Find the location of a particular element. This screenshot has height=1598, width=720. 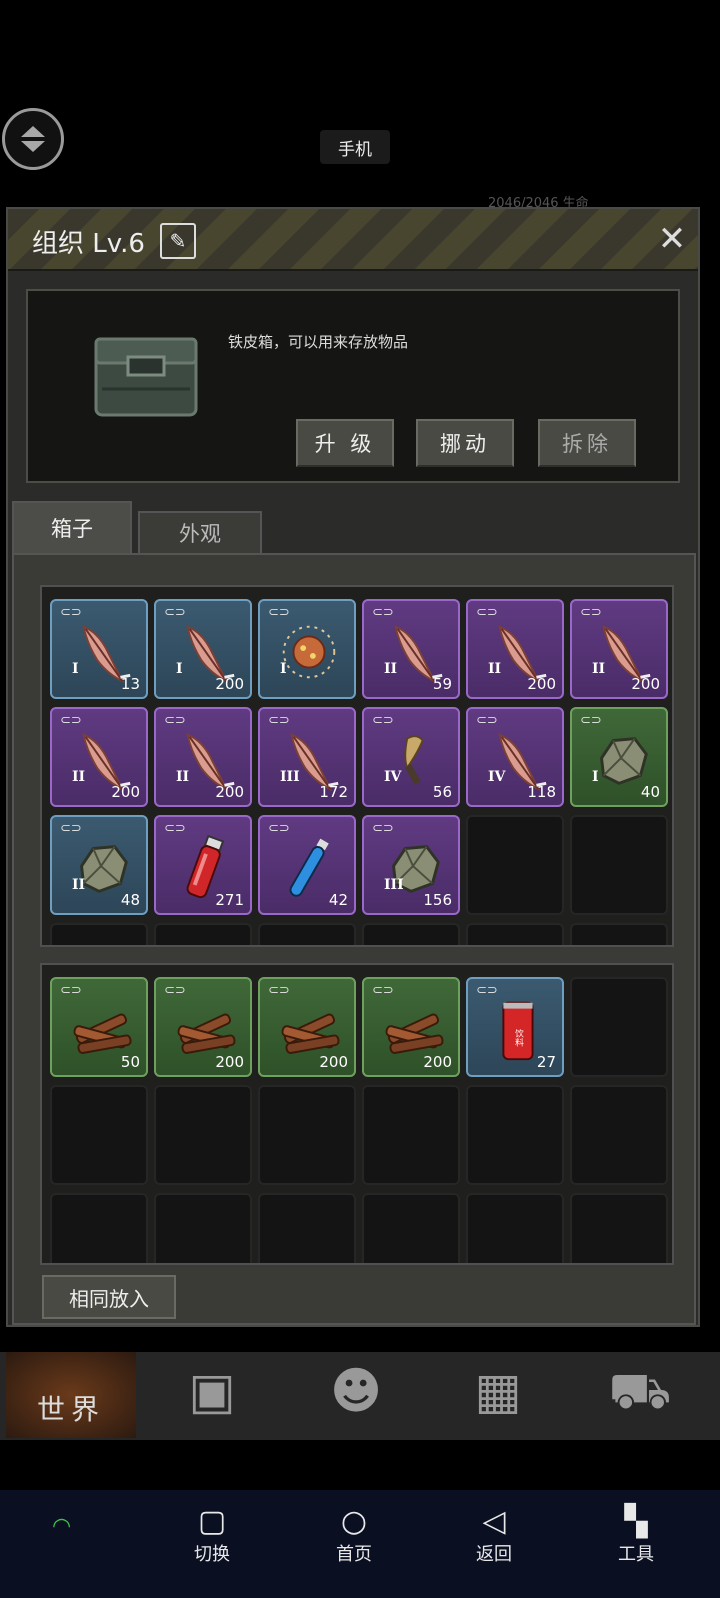

phone-label: 手机 is located at coordinates (355, 147).